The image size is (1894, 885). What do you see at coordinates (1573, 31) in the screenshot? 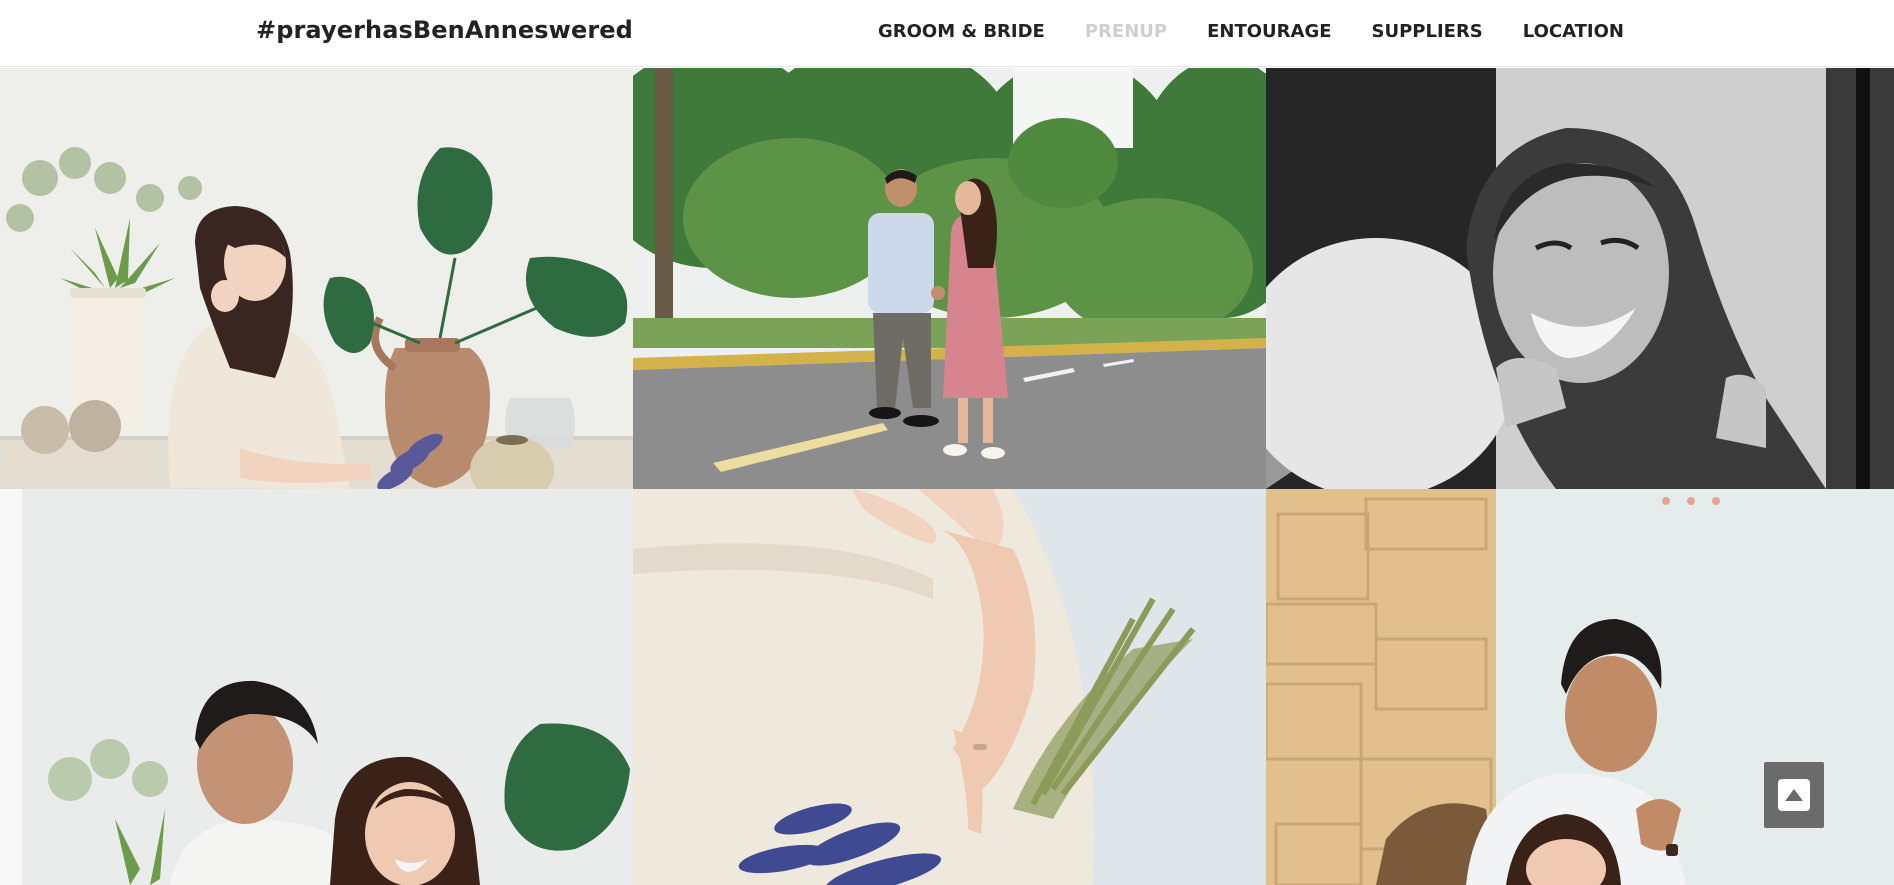
I see `nav-location: LOCATION` at bounding box center [1573, 31].